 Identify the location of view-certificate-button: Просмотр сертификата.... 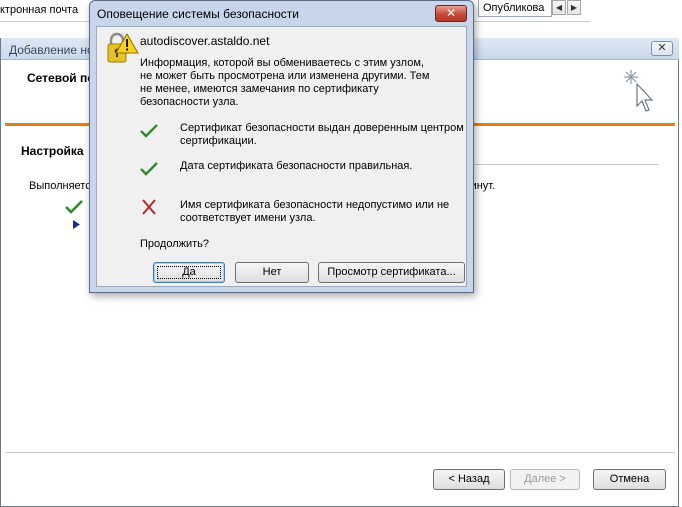
(391, 272).